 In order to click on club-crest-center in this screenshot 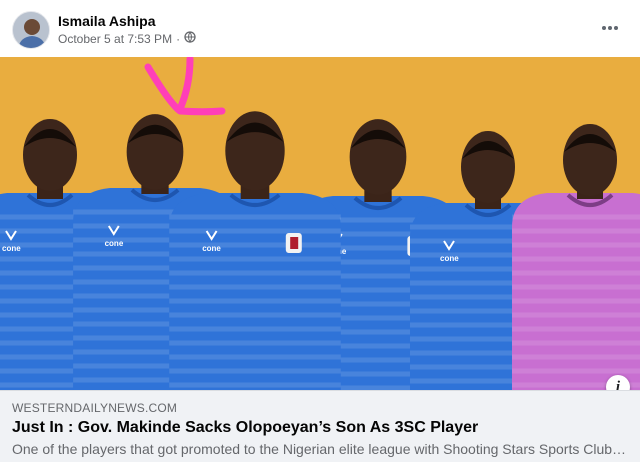, I will do `click(294, 243)`.